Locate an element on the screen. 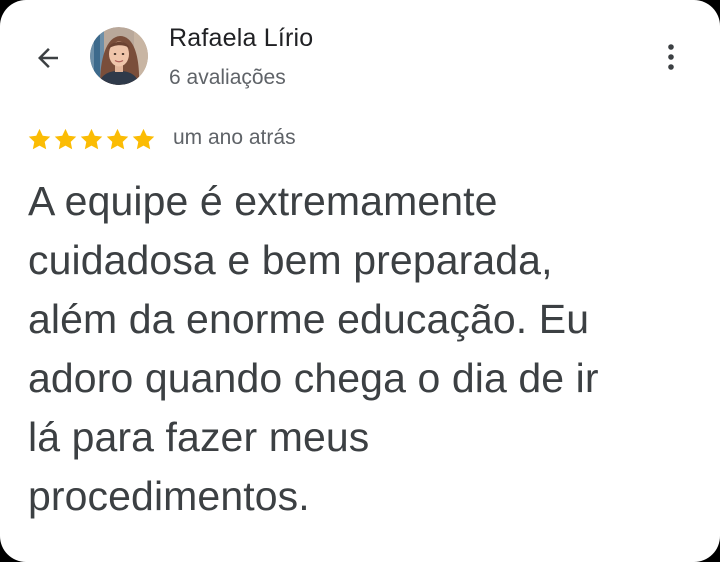  review-text-line: cuidadosa e bem preparada, is located at coordinates (290, 260).